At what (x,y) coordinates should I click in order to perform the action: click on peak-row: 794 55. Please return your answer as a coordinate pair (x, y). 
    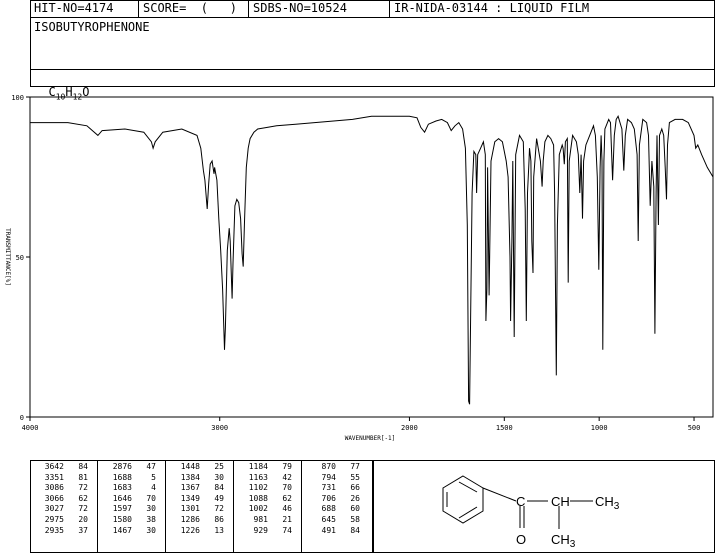
    Looking at the image, I should click on (334, 478).